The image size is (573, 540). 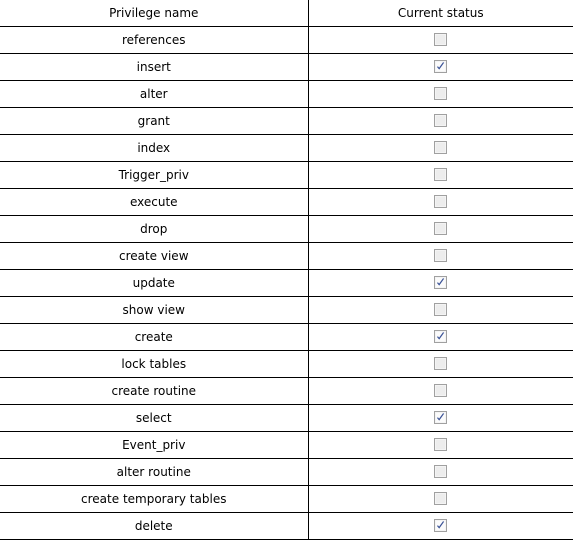 I want to click on column-header-current-status: Current status, so click(x=440, y=13).